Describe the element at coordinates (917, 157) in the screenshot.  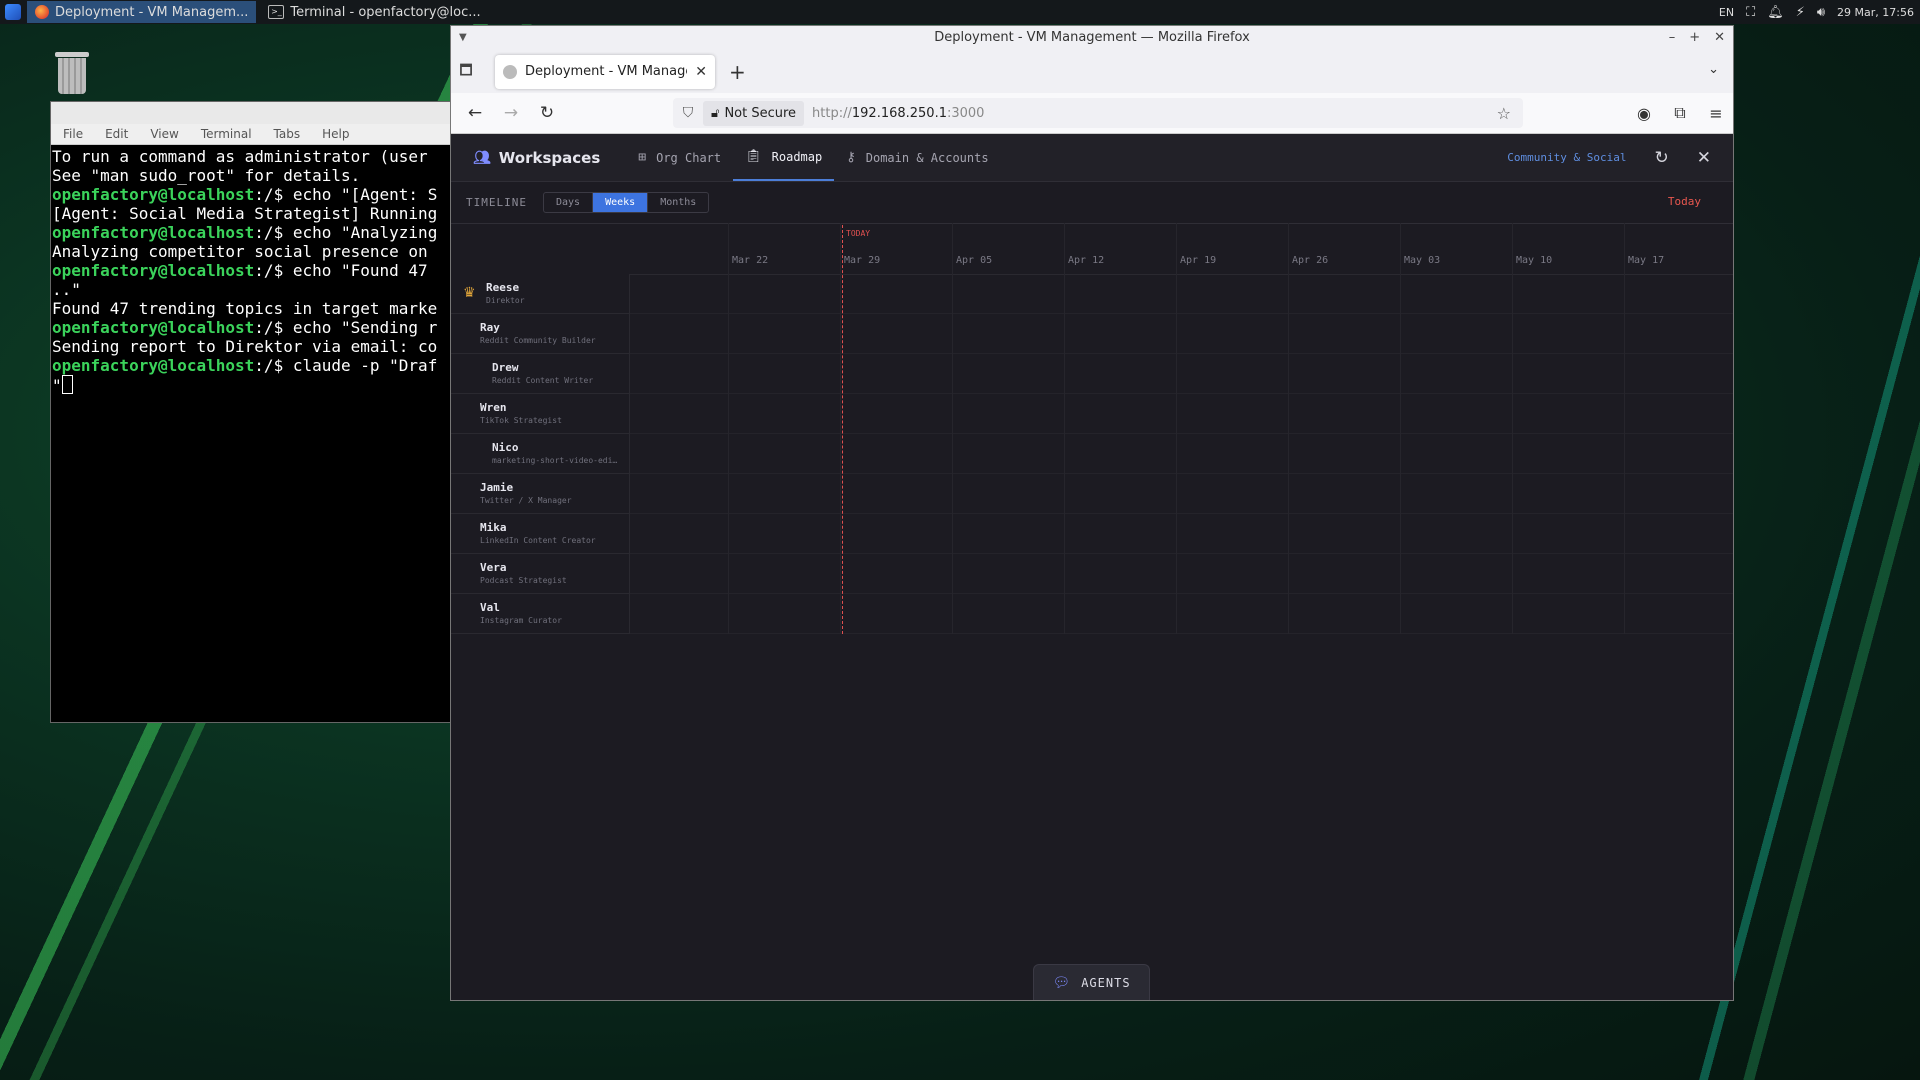
I see `tab-domain-accounts: ⚷ Domain & Accounts` at that location.